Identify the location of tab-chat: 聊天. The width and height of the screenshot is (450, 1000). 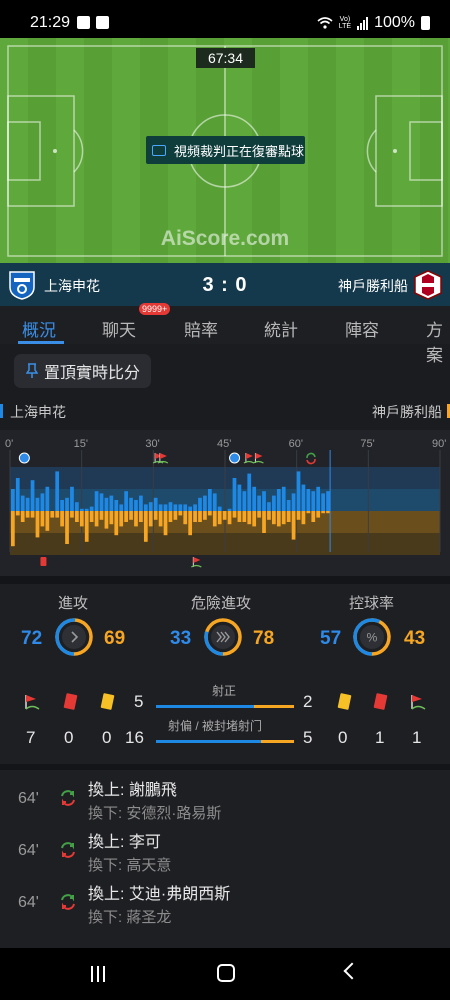
(119, 328).